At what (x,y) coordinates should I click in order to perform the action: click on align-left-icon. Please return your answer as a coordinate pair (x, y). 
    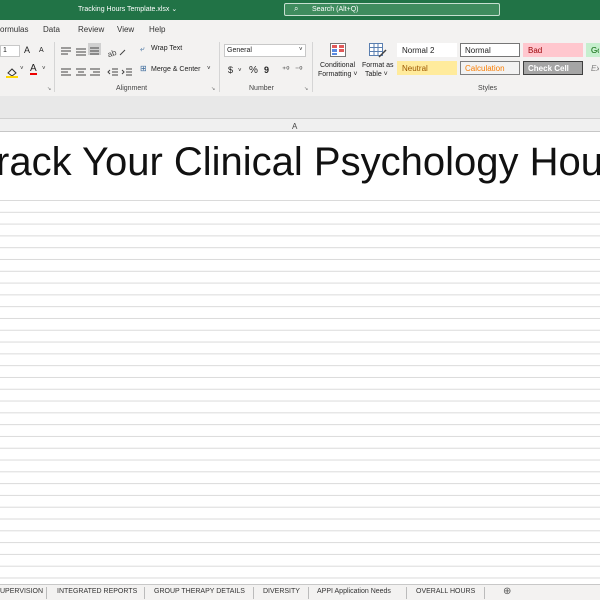
    Looking at the image, I should click on (66, 74).